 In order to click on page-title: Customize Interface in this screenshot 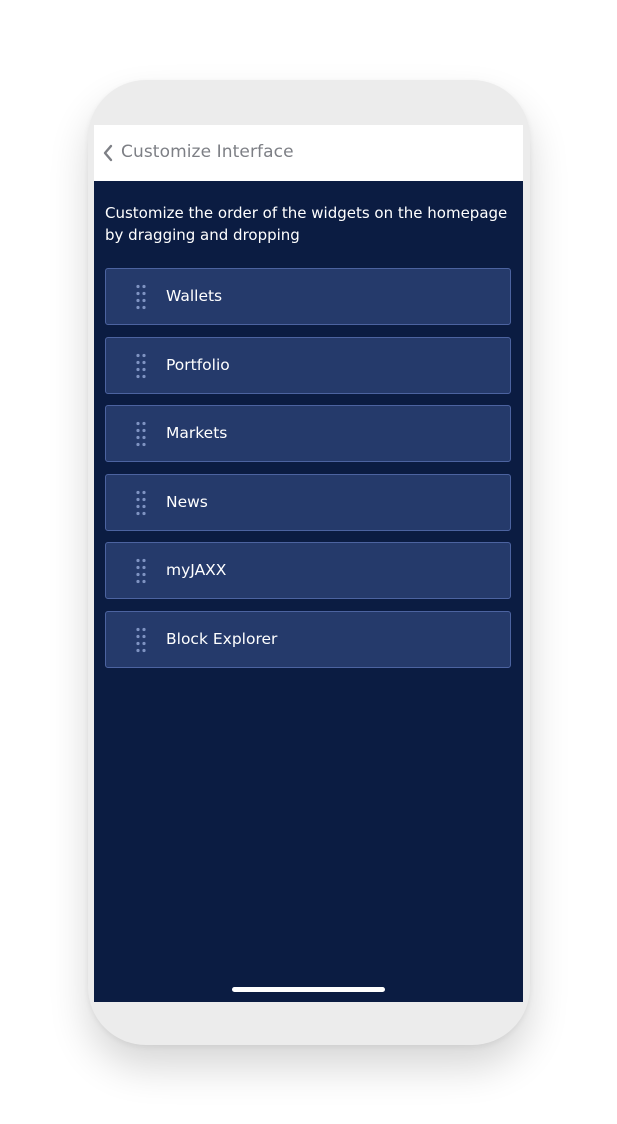, I will do `click(207, 152)`.